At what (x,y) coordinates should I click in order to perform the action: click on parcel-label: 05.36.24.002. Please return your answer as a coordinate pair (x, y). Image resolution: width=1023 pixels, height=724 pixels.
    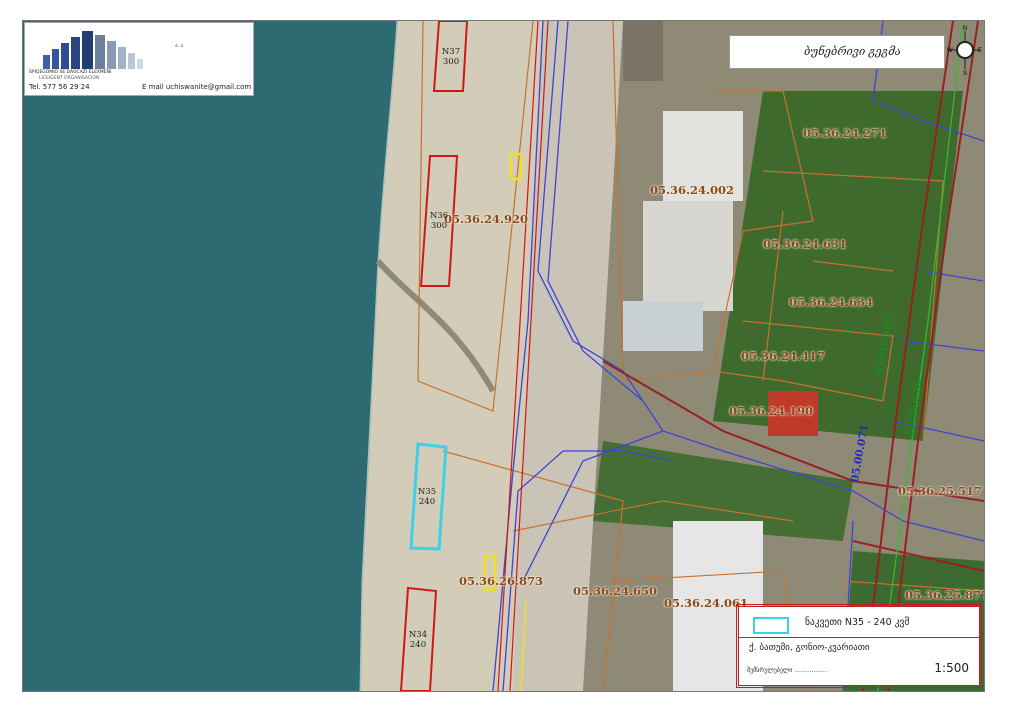
    Looking at the image, I should click on (692, 190).